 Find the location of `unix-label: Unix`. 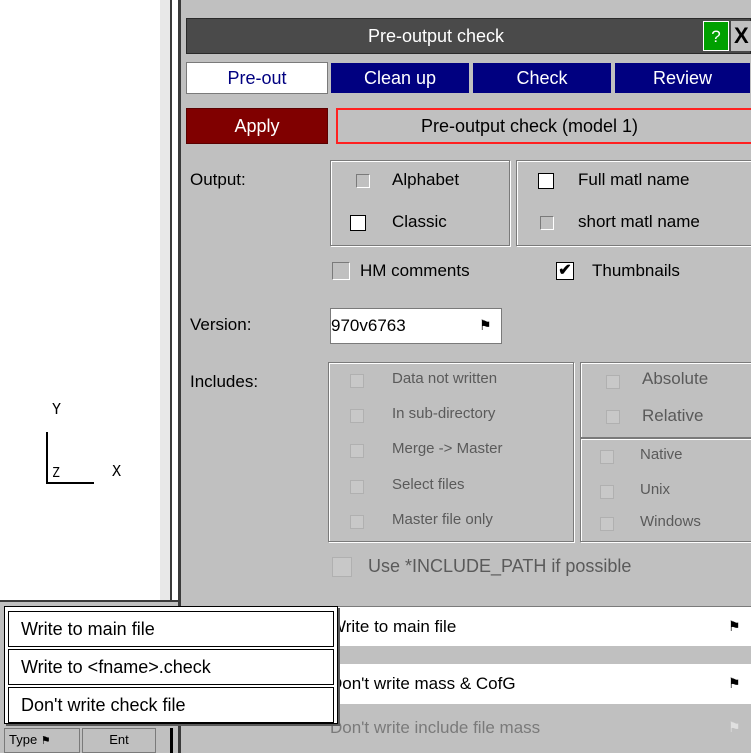

unix-label: Unix is located at coordinates (655, 489).